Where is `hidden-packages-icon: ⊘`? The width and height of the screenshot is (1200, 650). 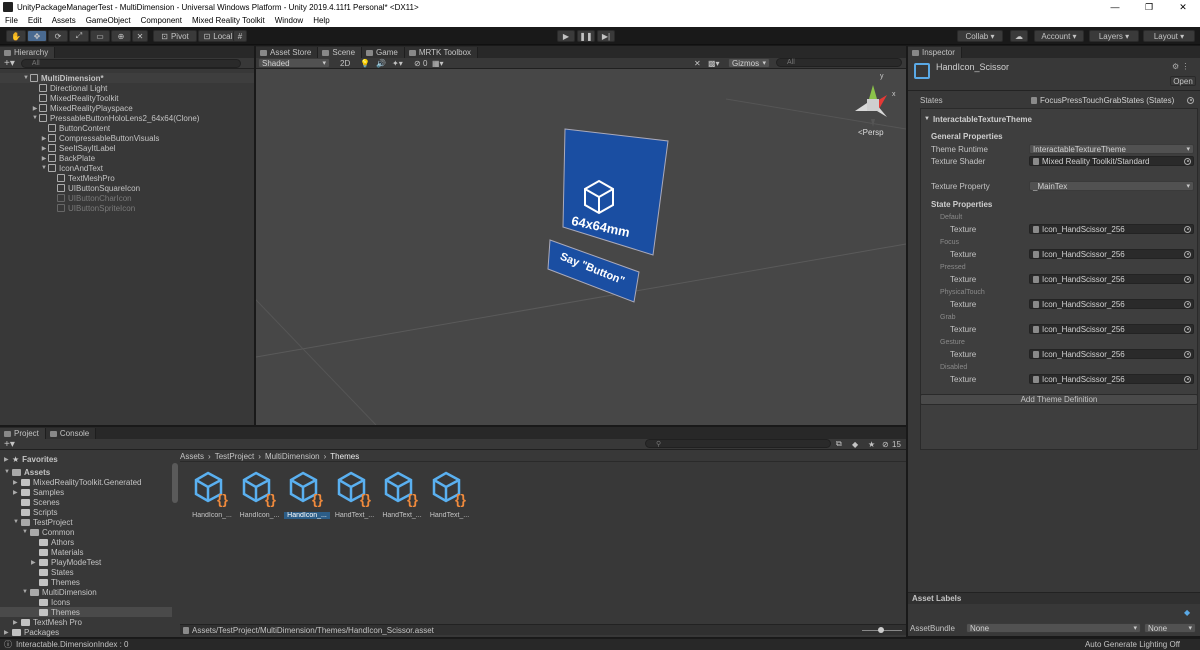
hidden-packages-icon: ⊘ is located at coordinates (885, 444).